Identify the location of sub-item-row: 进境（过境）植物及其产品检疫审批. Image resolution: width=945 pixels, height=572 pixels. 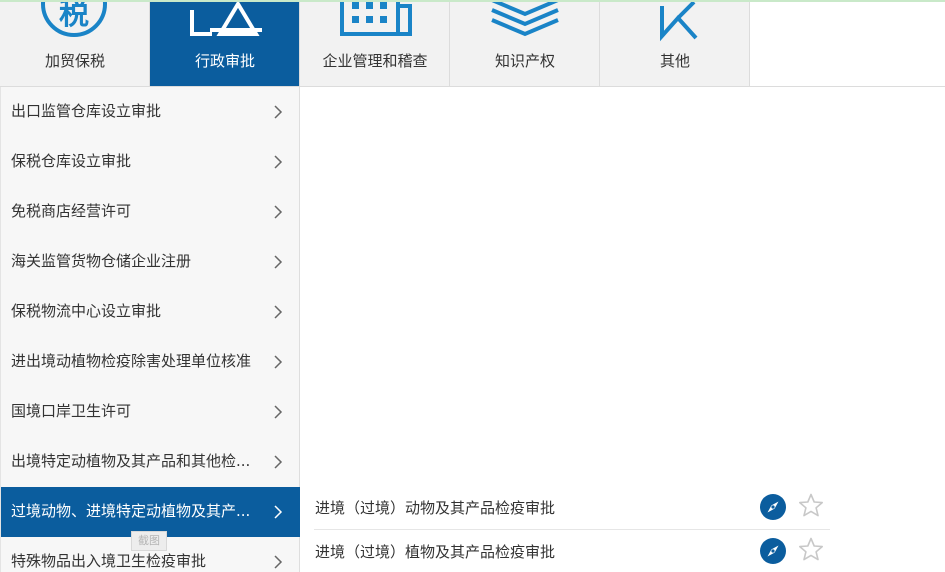
(572, 551).